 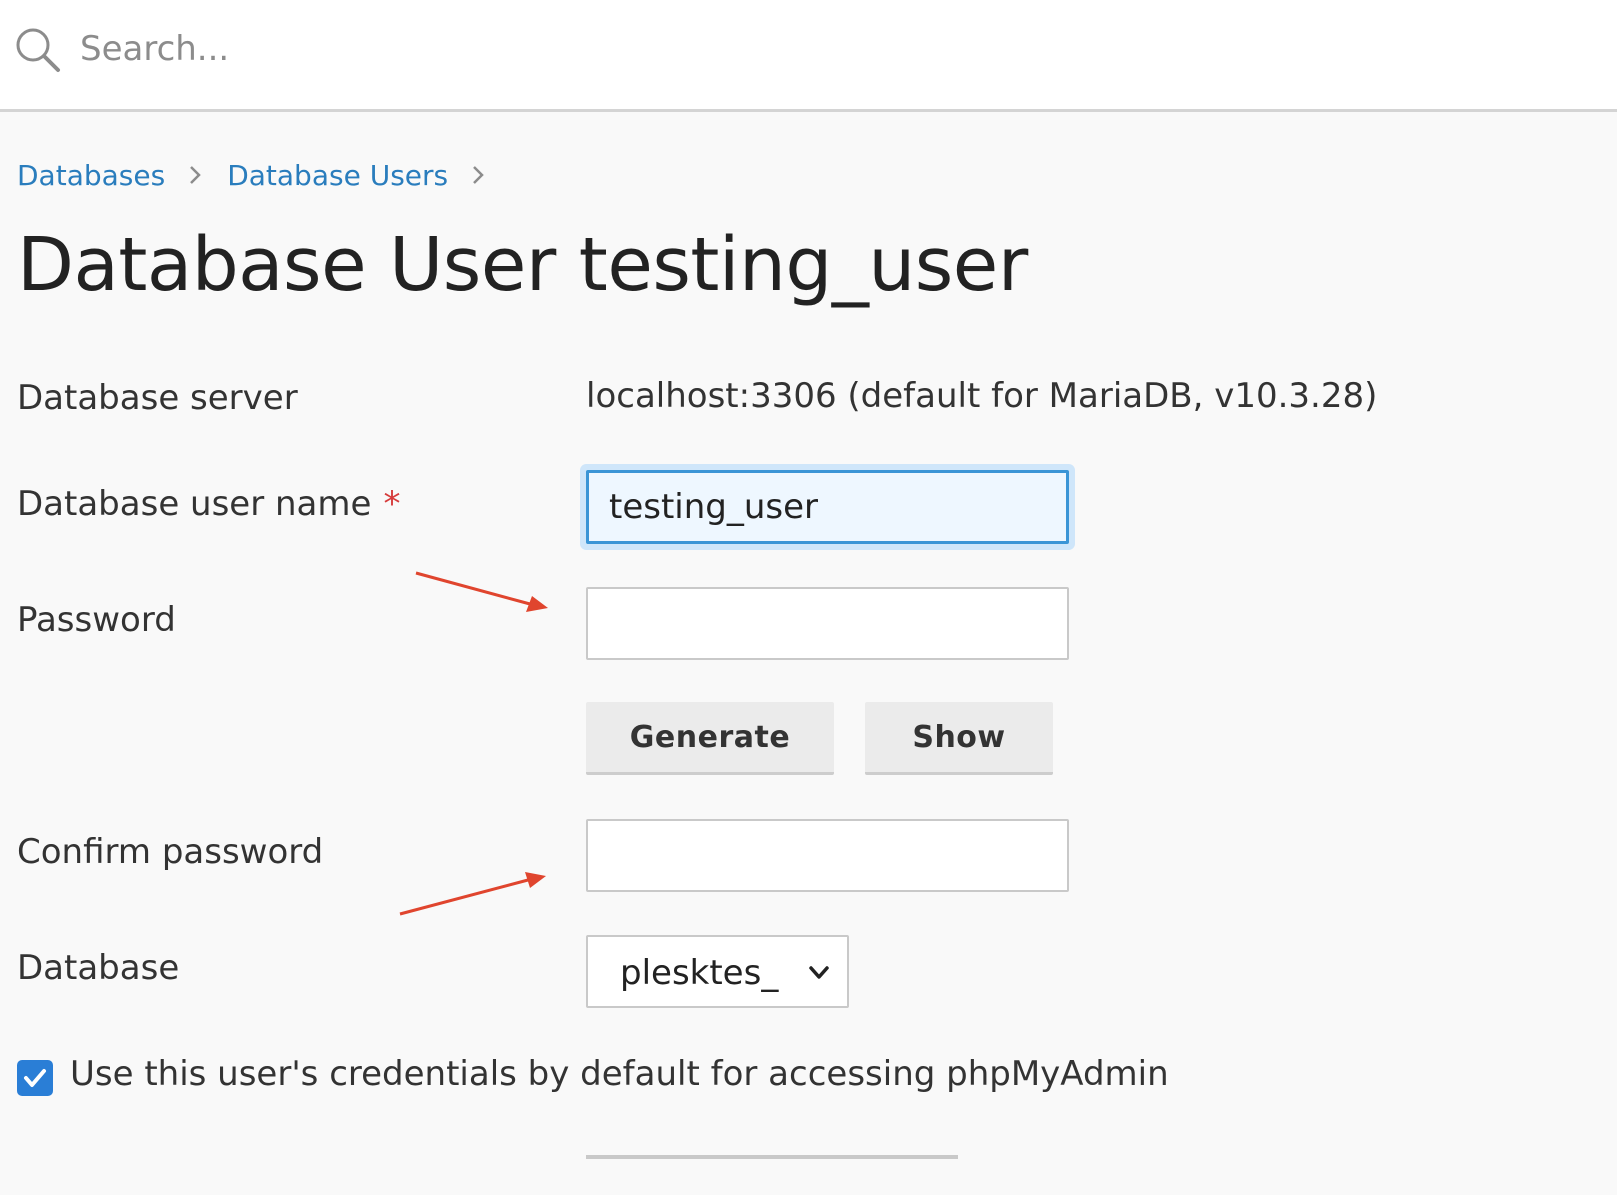 I want to click on database-select-value: plesktes_, so click(x=699, y=973).